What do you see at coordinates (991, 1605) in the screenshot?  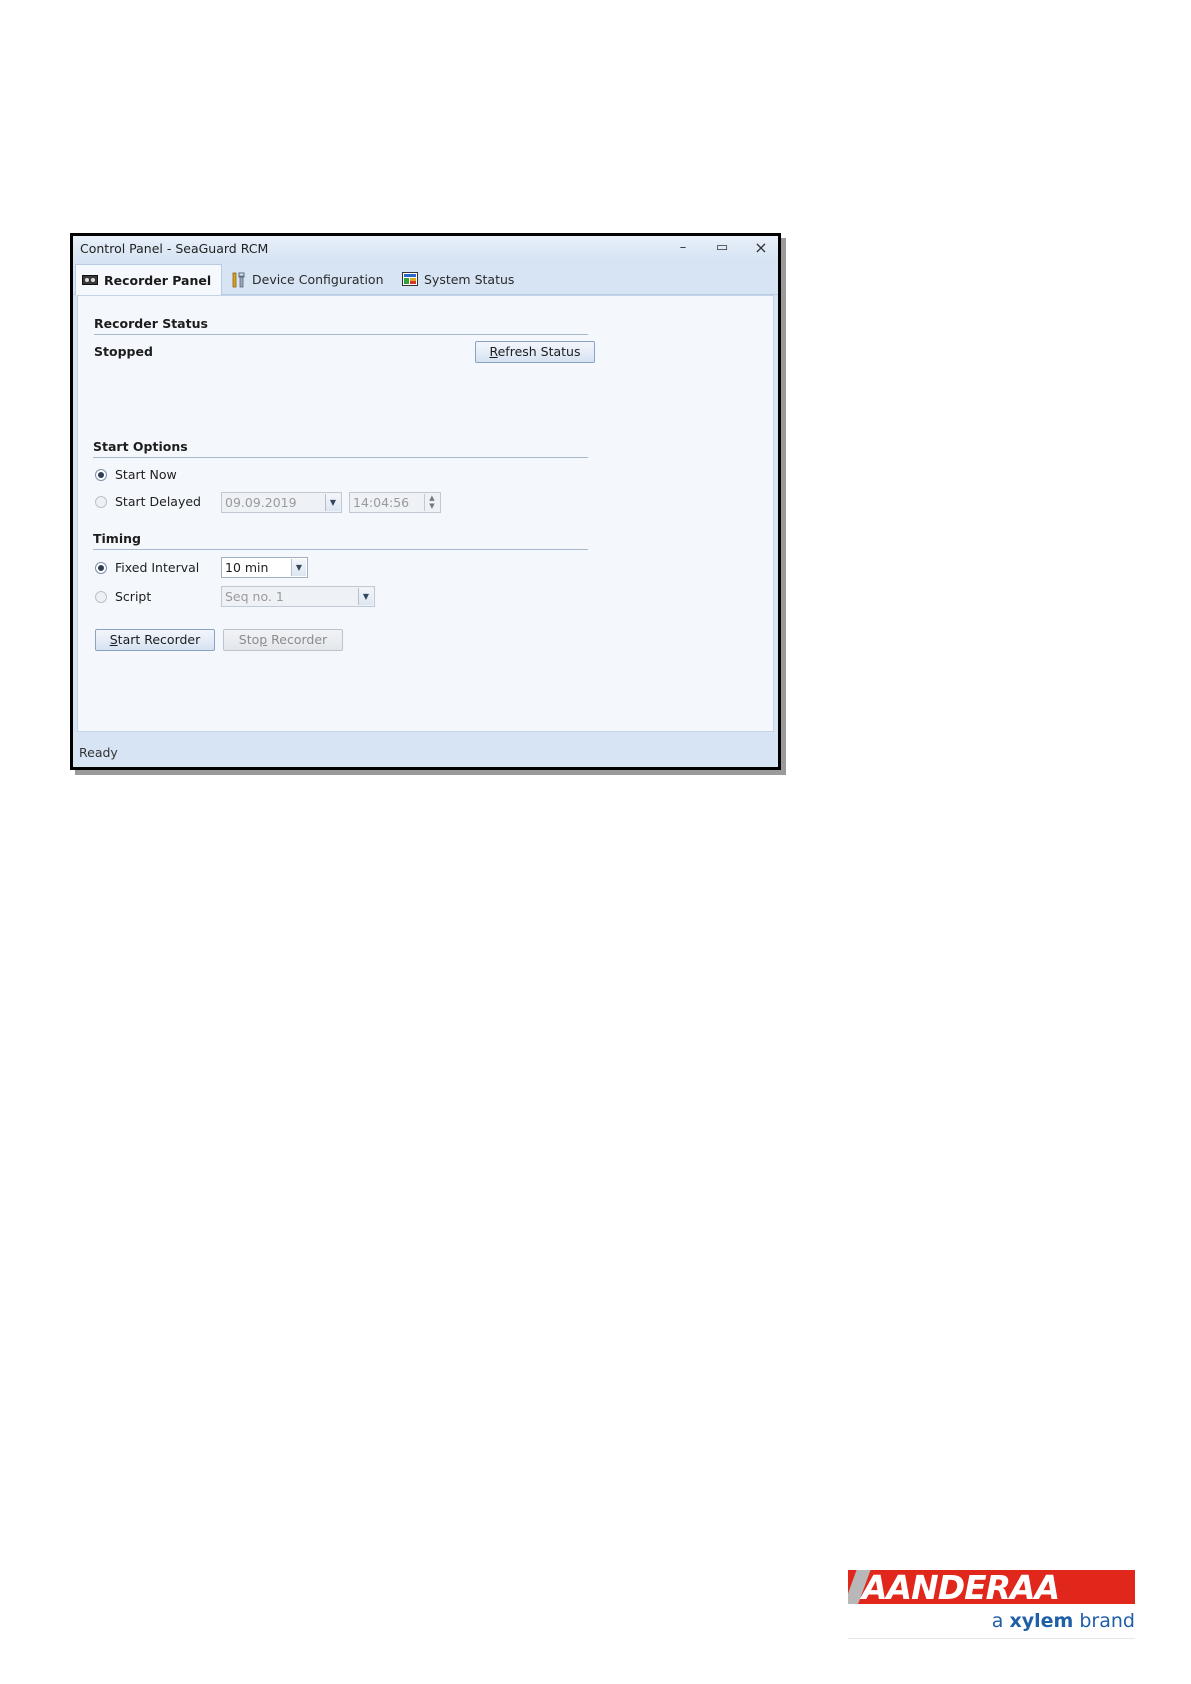 I see `aanderaa-logo: AANDERAA a xylem brand` at bounding box center [991, 1605].